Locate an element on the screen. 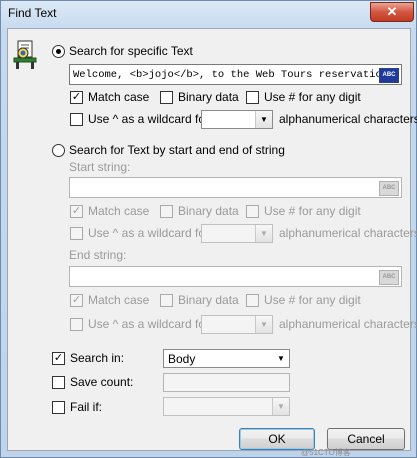 The image size is (417, 458). wildcard-combo: ▼ is located at coordinates (237, 119).